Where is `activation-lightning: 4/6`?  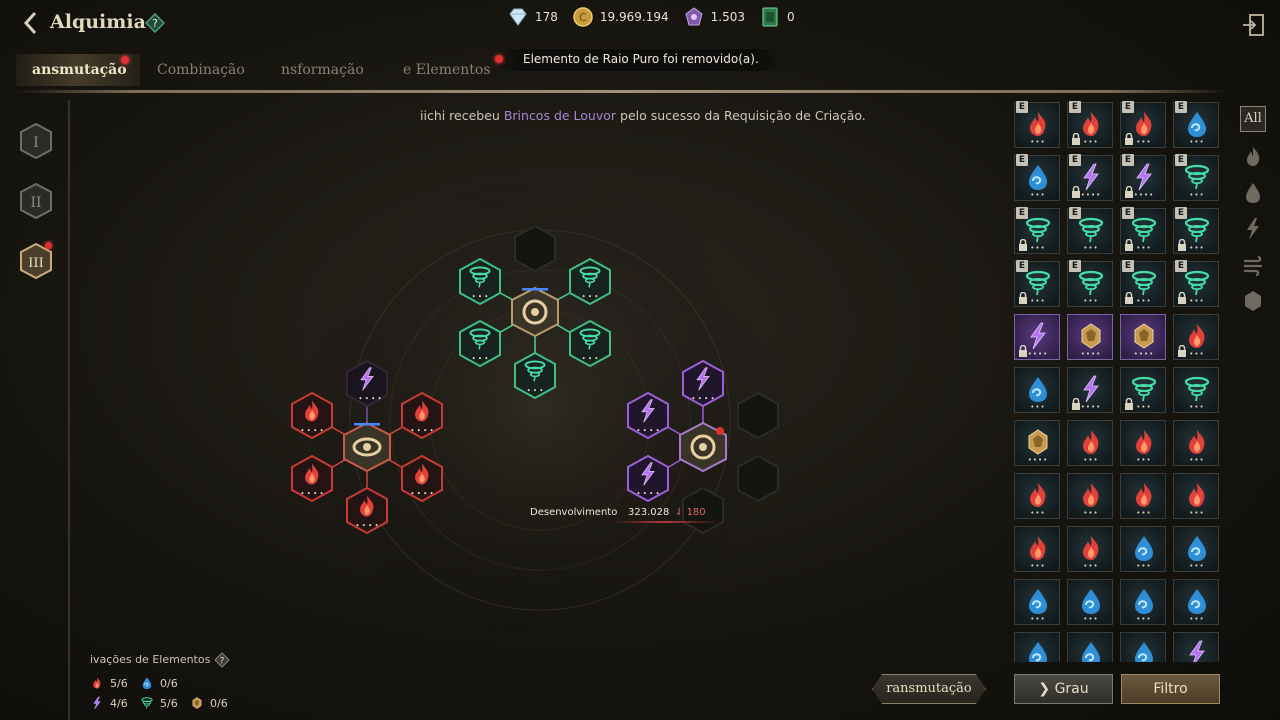
activation-lightning: 4/6 is located at coordinates (109, 703).